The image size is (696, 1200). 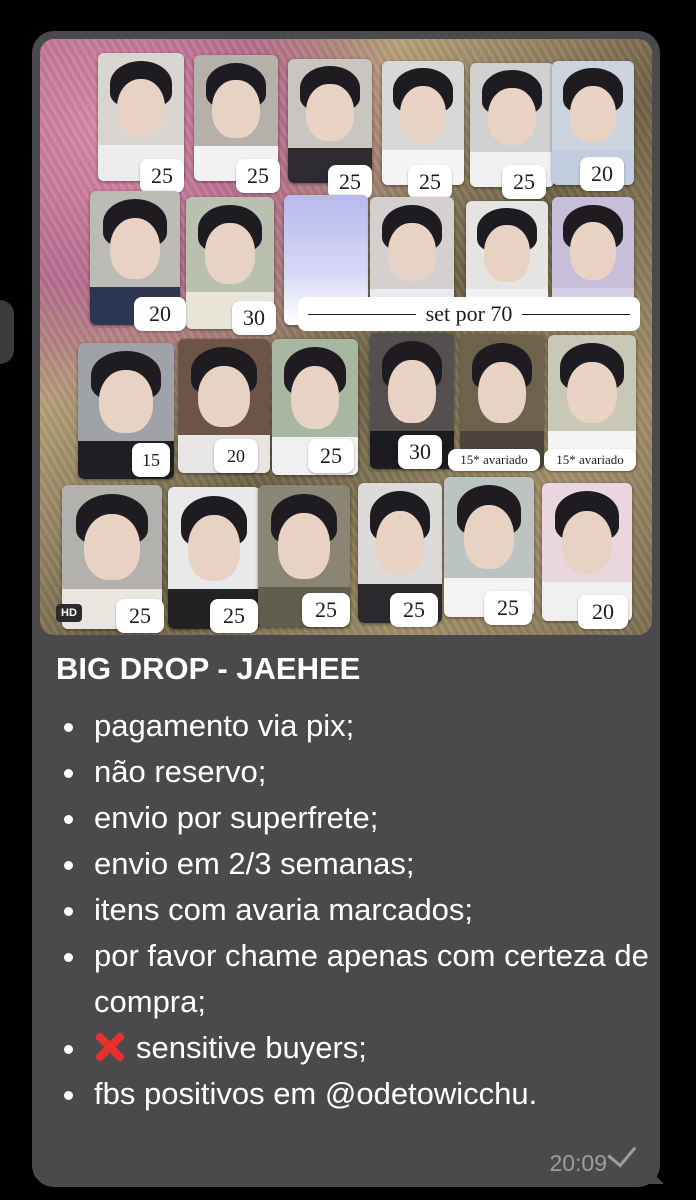 I want to click on price-tag: 15, so click(x=151, y=460).